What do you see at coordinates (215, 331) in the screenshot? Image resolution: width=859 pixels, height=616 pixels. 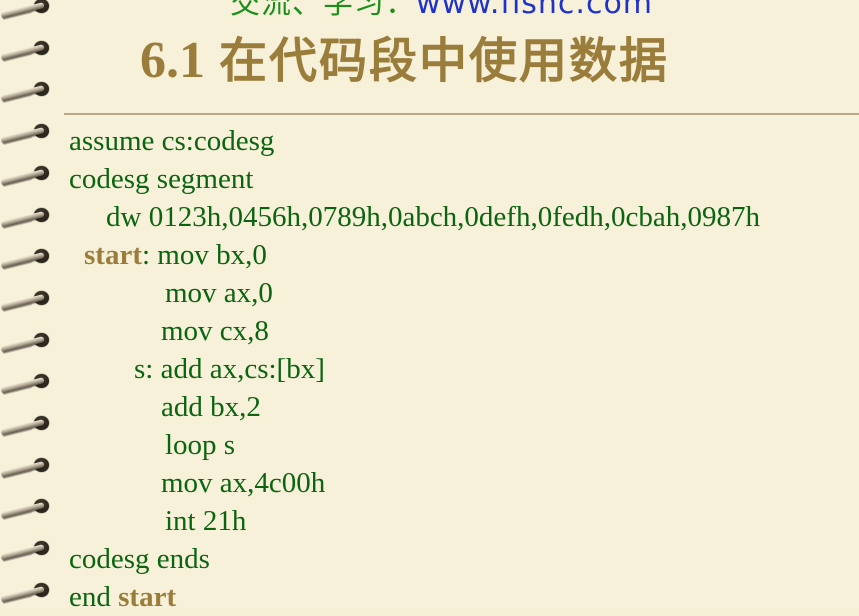 I see `code-line-6: mov cx,8` at bounding box center [215, 331].